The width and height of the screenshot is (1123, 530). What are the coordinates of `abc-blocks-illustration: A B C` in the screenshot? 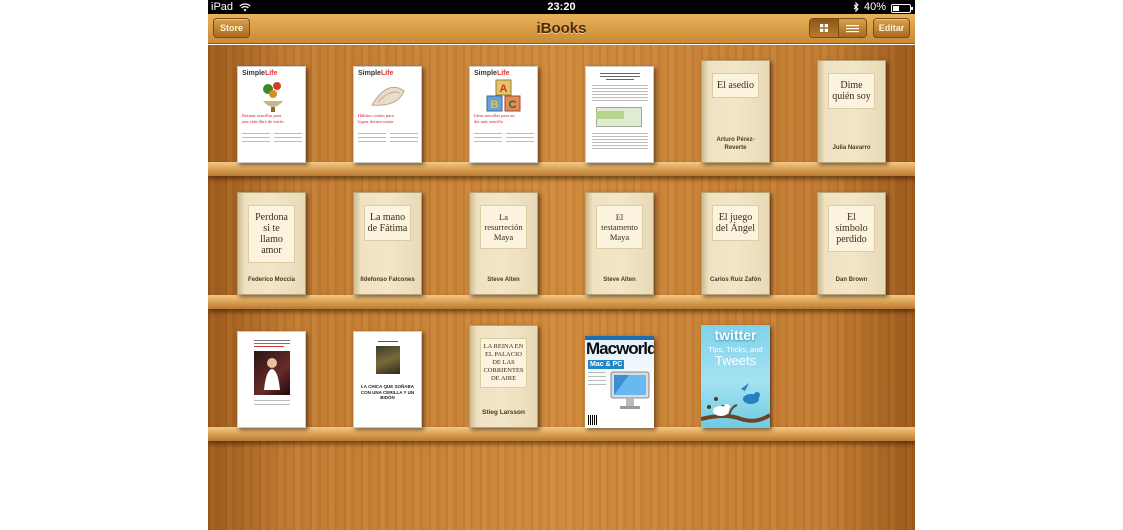 It's located at (503, 95).